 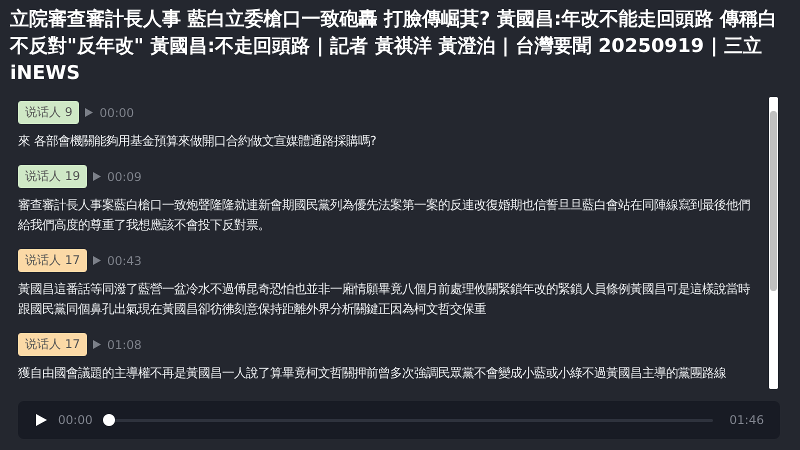 I want to click on transcript-text: 黃國昌這番話等同潑了藍營一盆冷水不過傅昆奇恐怕也並非一廂情願畢竟八個月前處理攸關緊鎖年改的緊鎖人員條例黃國昌可是這樣說當時跟國民黨同個鼻孔出氣現在黃國昌卻彷彿刻意保持距離外界分析關鍵正因為柯文哲交保重, so click(x=384, y=299).